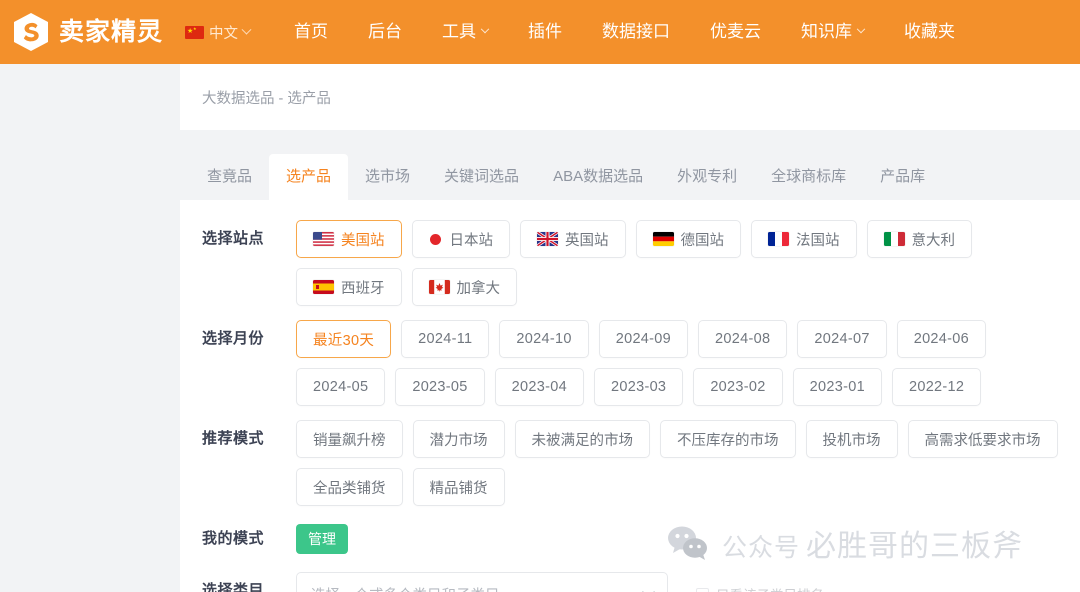 This screenshot has width=1080, height=592. I want to click on site-chip-de: 德国站, so click(688, 239).